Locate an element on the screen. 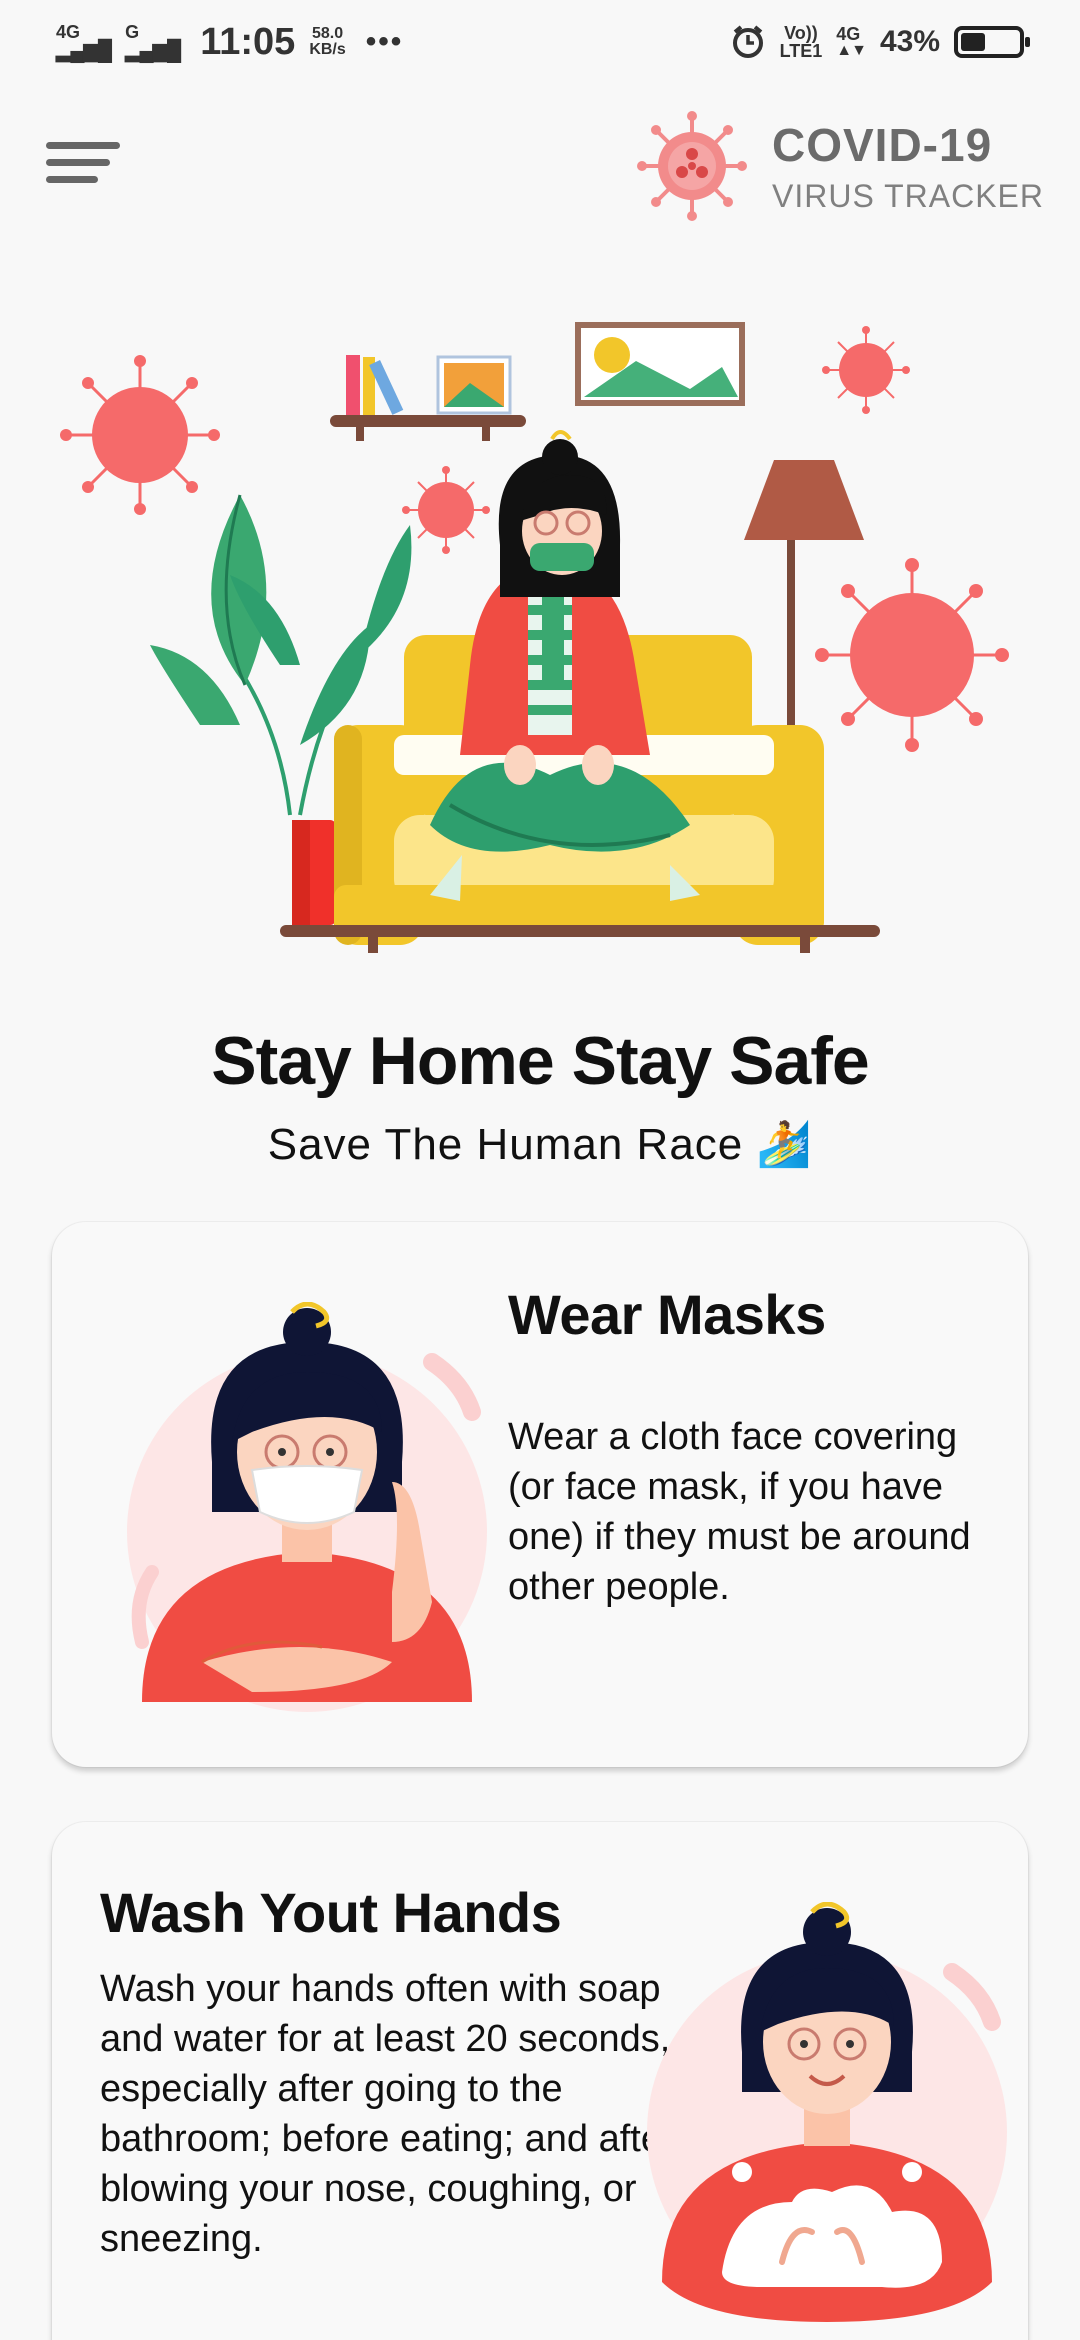 The image size is (1080, 2340). clock: 11:05 is located at coordinates (248, 41).